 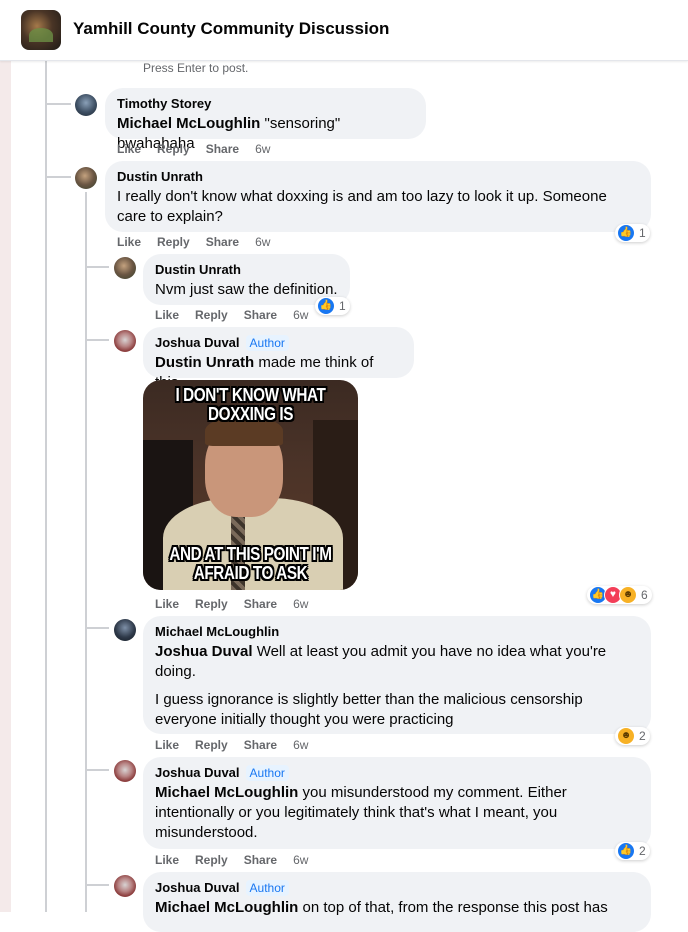 I want to click on group-header: Yamhill County Community Discussion, so click(x=344, y=30).